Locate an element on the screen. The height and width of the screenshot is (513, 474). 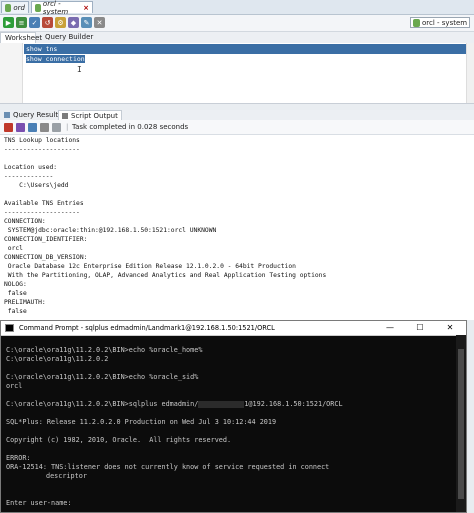
connection-selector-value: orcl - system is located at coordinates (445, 22).